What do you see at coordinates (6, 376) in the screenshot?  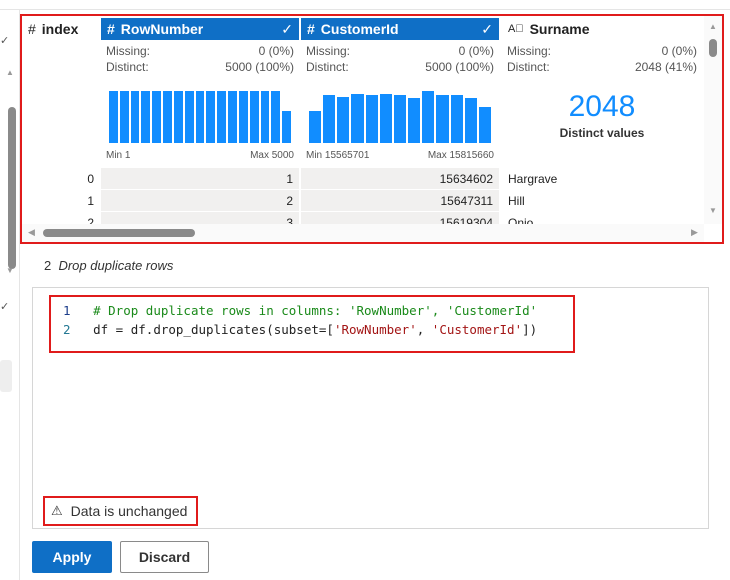 I see `side-item` at bounding box center [6, 376].